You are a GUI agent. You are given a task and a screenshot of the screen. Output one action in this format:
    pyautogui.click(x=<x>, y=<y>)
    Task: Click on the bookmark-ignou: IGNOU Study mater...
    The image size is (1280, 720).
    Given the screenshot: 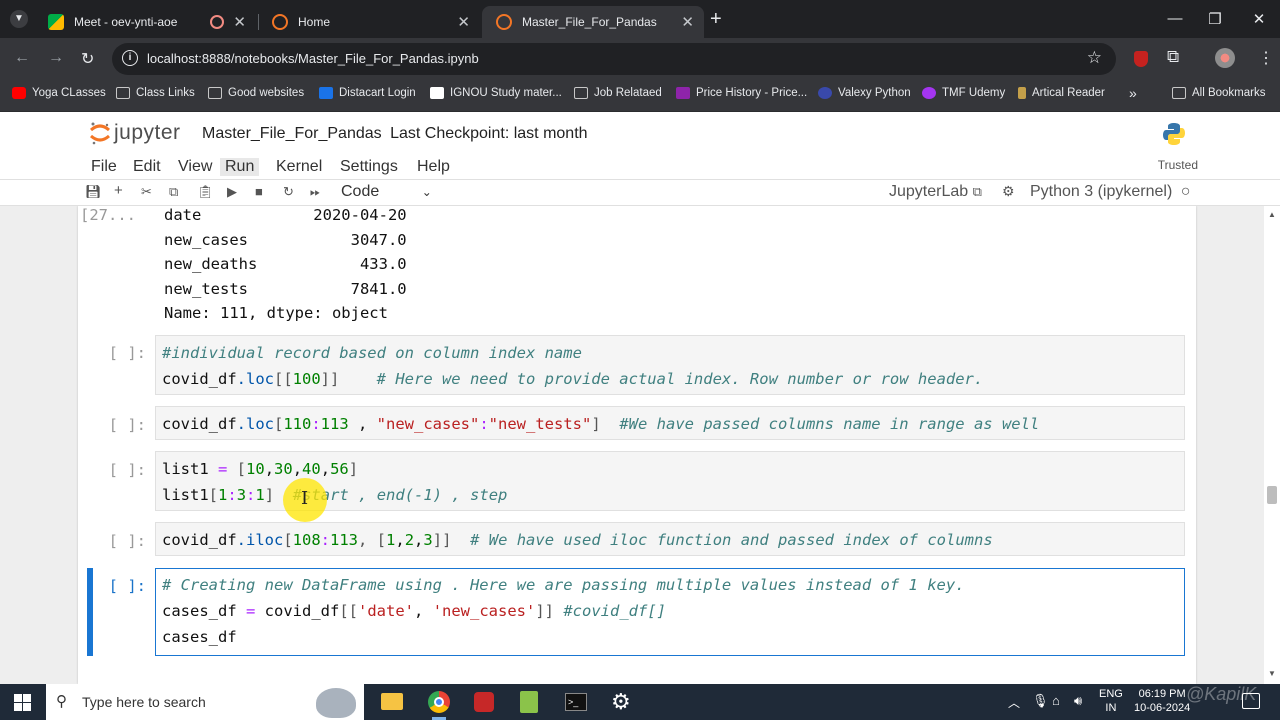 What is the action you would take?
    pyautogui.click(x=496, y=93)
    